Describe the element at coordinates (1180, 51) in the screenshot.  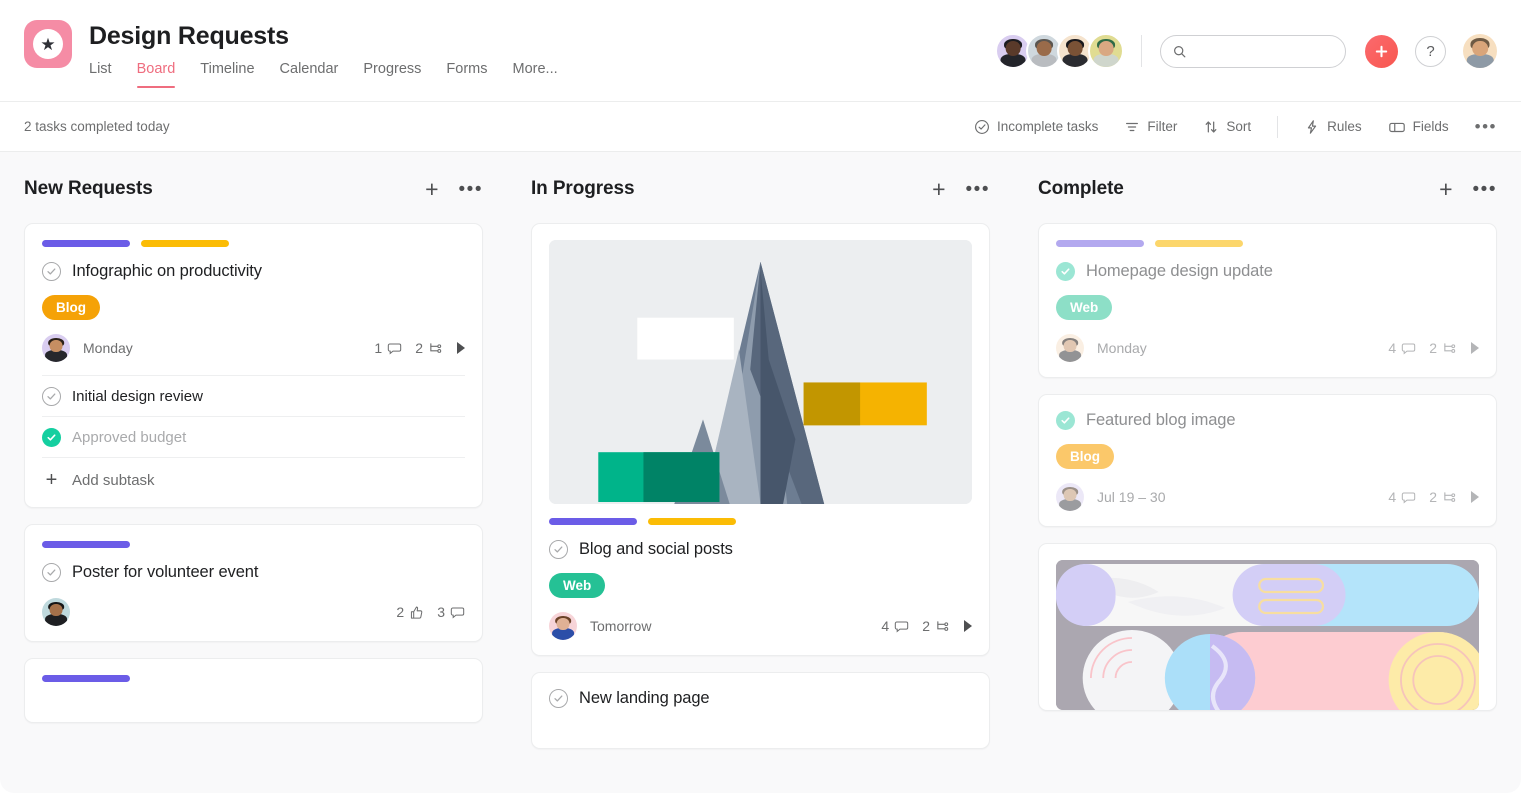
I see `search-icon` at that location.